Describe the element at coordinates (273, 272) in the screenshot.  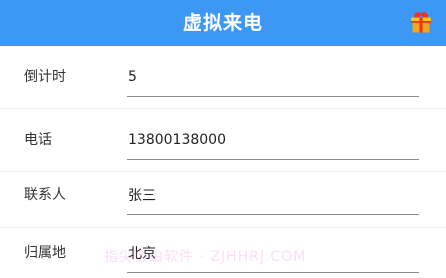
I see `location-underline` at that location.